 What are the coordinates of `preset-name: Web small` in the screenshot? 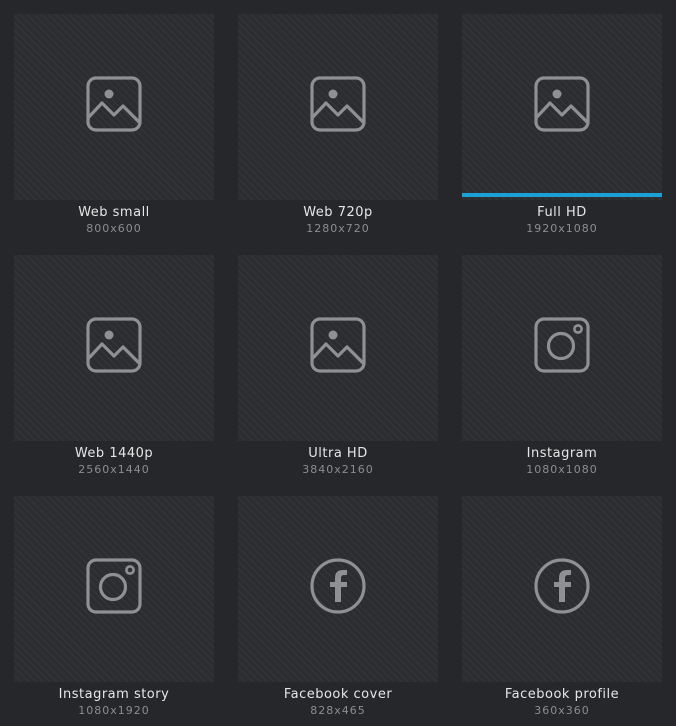 It's located at (114, 212).